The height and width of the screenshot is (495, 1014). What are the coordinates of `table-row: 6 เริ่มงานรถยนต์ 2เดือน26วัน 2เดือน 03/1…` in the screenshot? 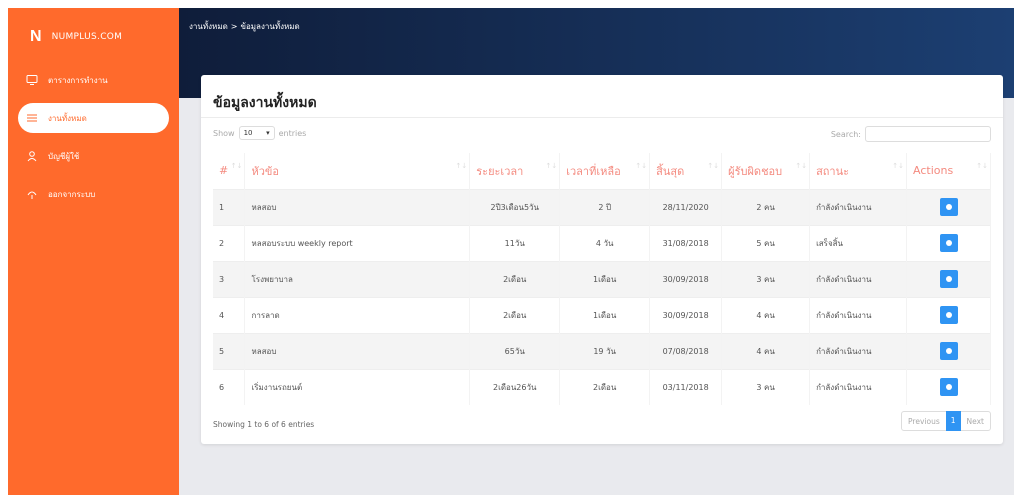 It's located at (602, 386).